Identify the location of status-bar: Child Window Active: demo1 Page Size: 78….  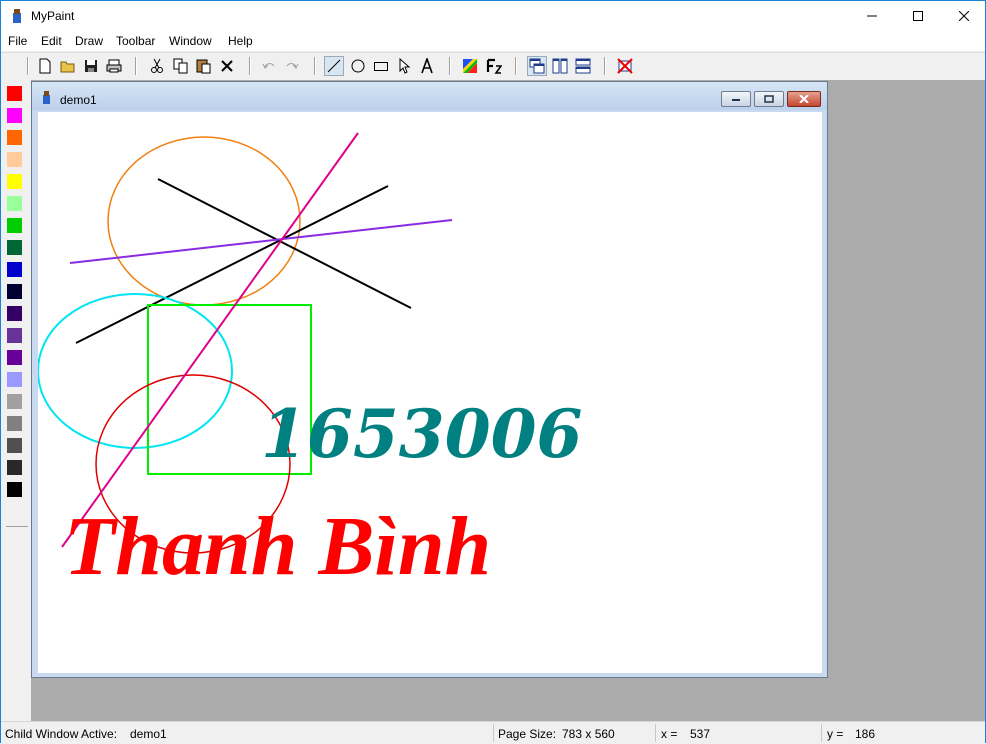
(493, 732).